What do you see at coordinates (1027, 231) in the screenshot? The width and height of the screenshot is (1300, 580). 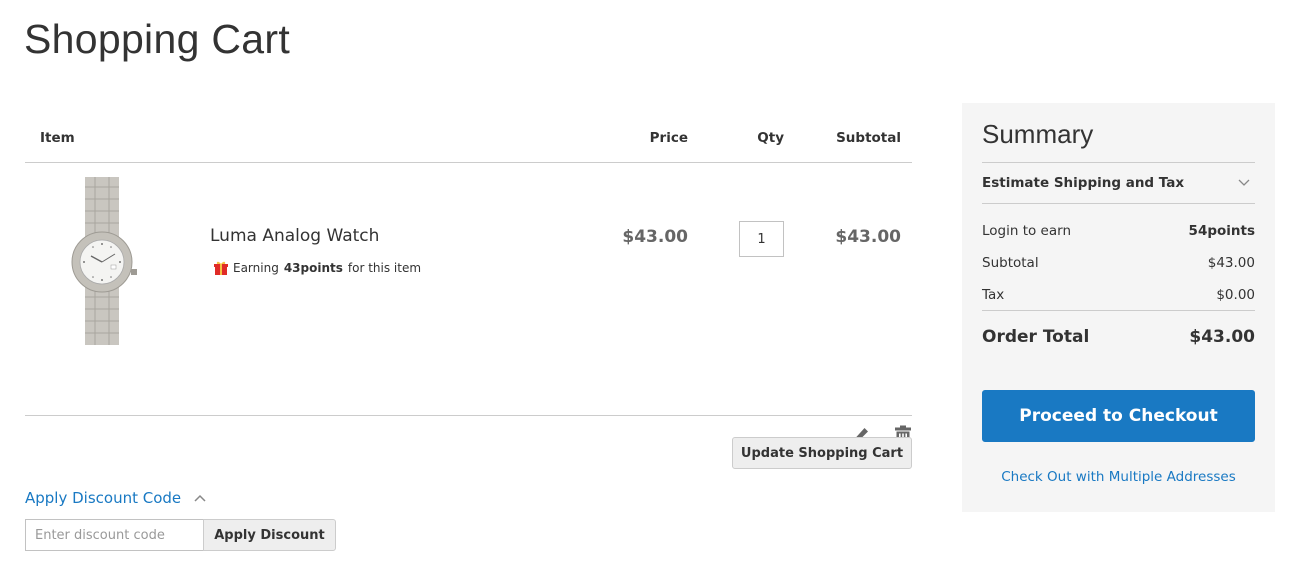 I see `summary-row-label: Login to earn` at bounding box center [1027, 231].